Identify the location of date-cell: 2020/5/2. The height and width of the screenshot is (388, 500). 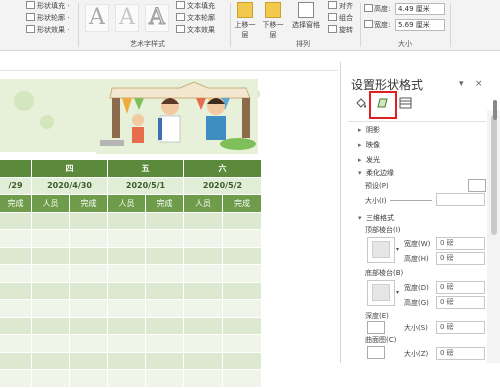
(222, 186).